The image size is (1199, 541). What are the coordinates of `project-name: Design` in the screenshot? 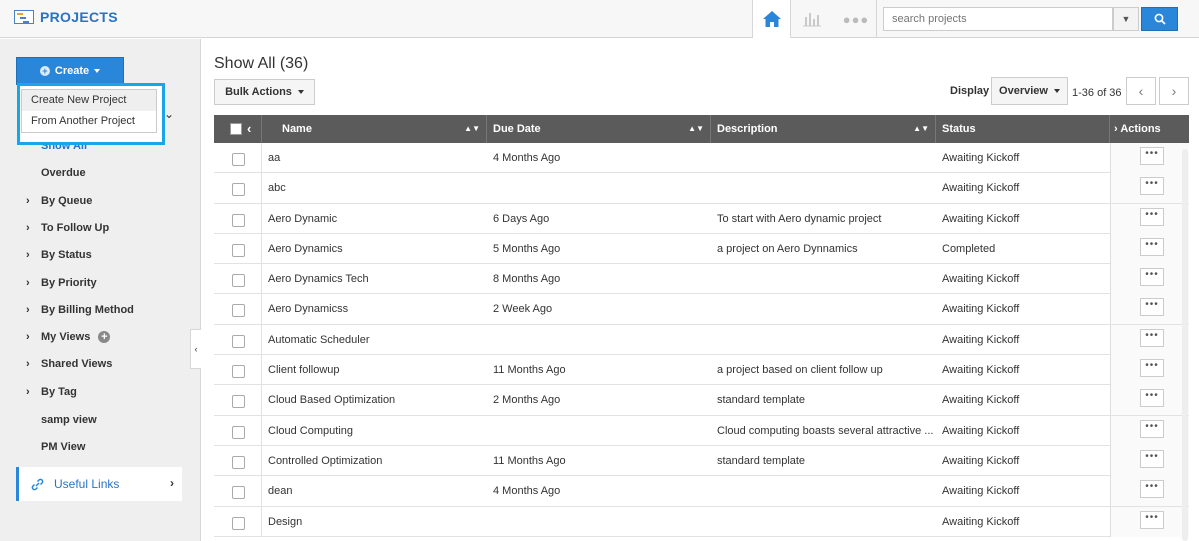 It's located at (375, 522).